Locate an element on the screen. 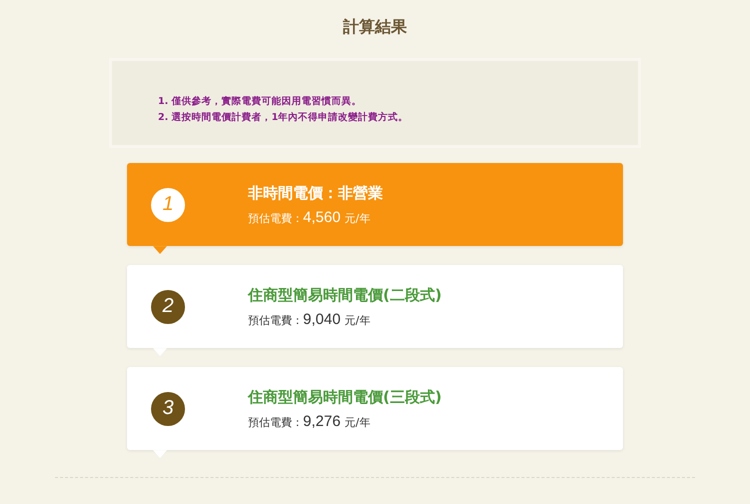  cost-amount: 9,276 is located at coordinates (322, 421).